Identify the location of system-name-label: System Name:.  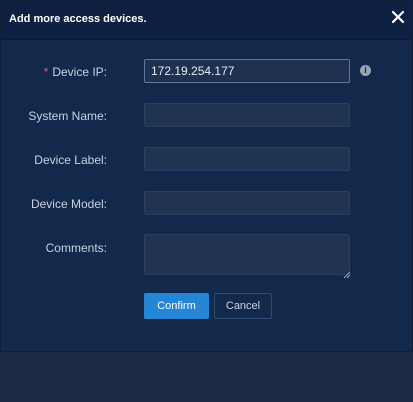
(67, 116).